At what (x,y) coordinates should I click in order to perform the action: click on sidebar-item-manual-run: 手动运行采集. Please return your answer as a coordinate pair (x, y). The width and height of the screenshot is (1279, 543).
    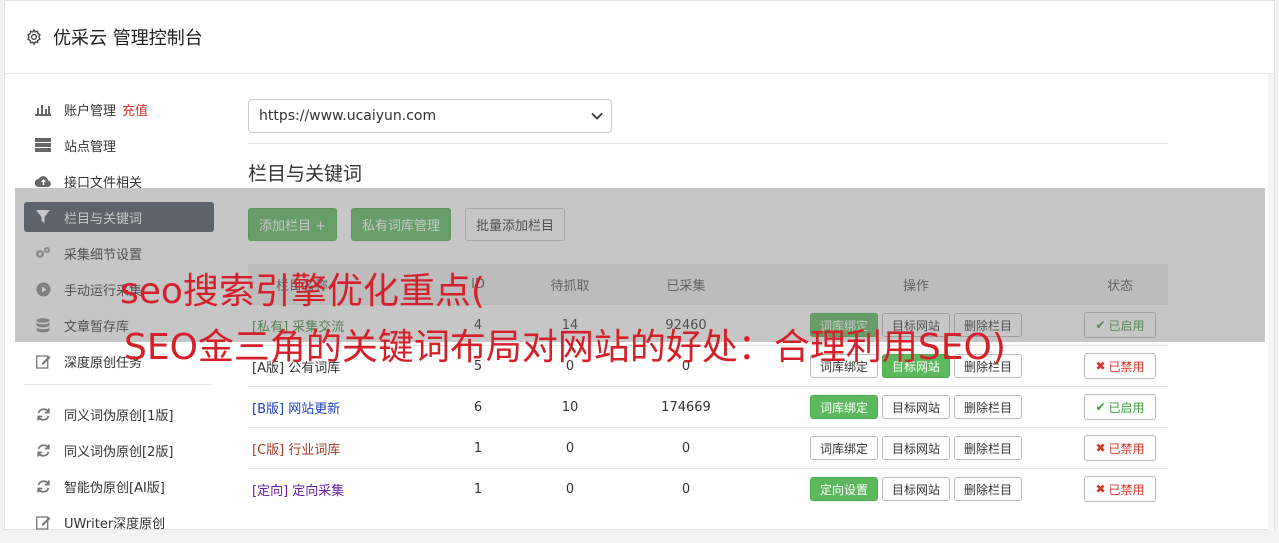
    Looking at the image, I should click on (119, 289).